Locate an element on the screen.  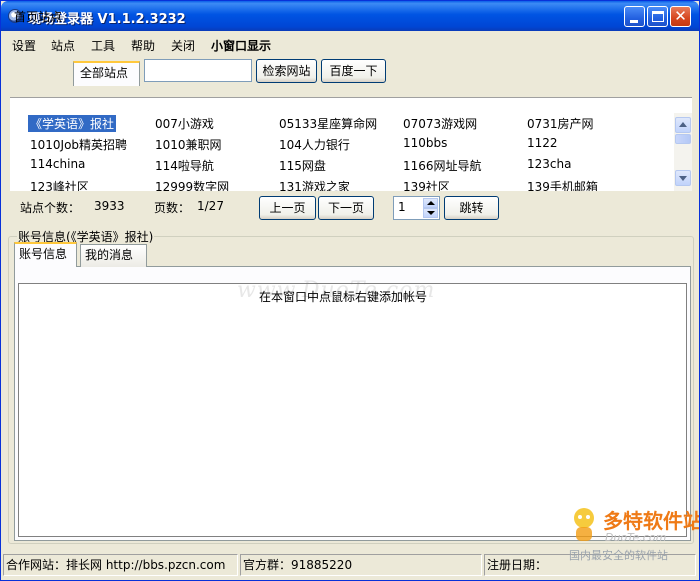
menu-bar: 设置 站点 工具 帮助 关闭 小窗口显示 is located at coordinates (350, 44).